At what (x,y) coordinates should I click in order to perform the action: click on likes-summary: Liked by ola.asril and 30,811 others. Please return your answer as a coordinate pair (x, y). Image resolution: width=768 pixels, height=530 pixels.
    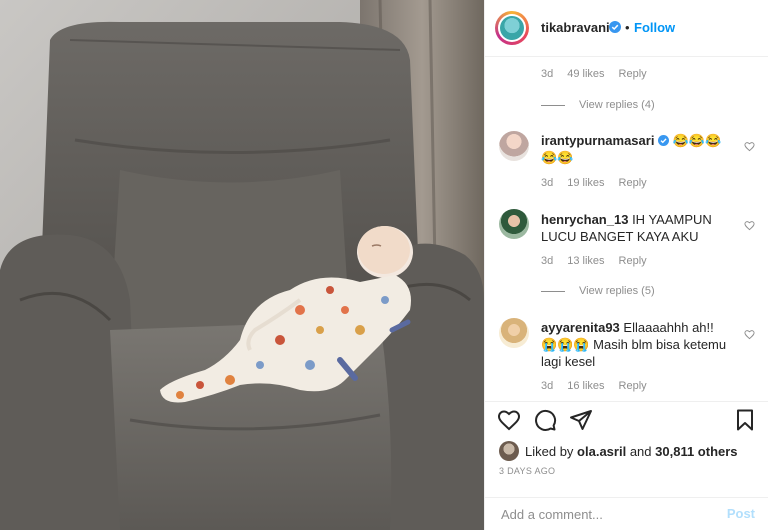
    Looking at the image, I should click on (618, 451).